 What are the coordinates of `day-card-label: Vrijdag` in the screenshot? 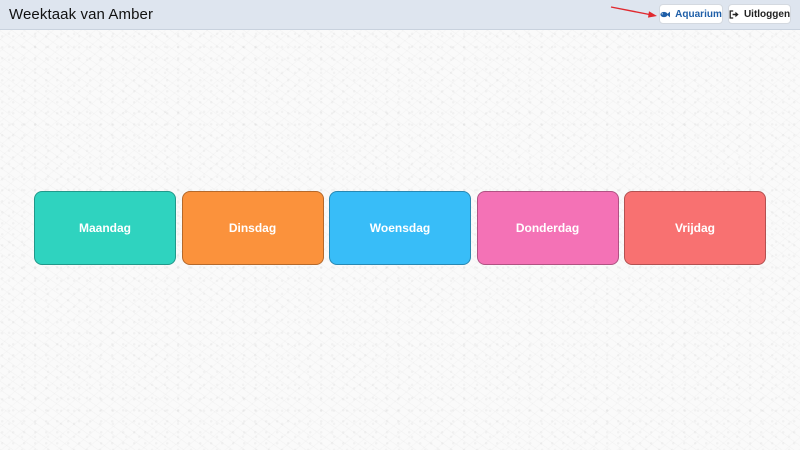 It's located at (694, 228).